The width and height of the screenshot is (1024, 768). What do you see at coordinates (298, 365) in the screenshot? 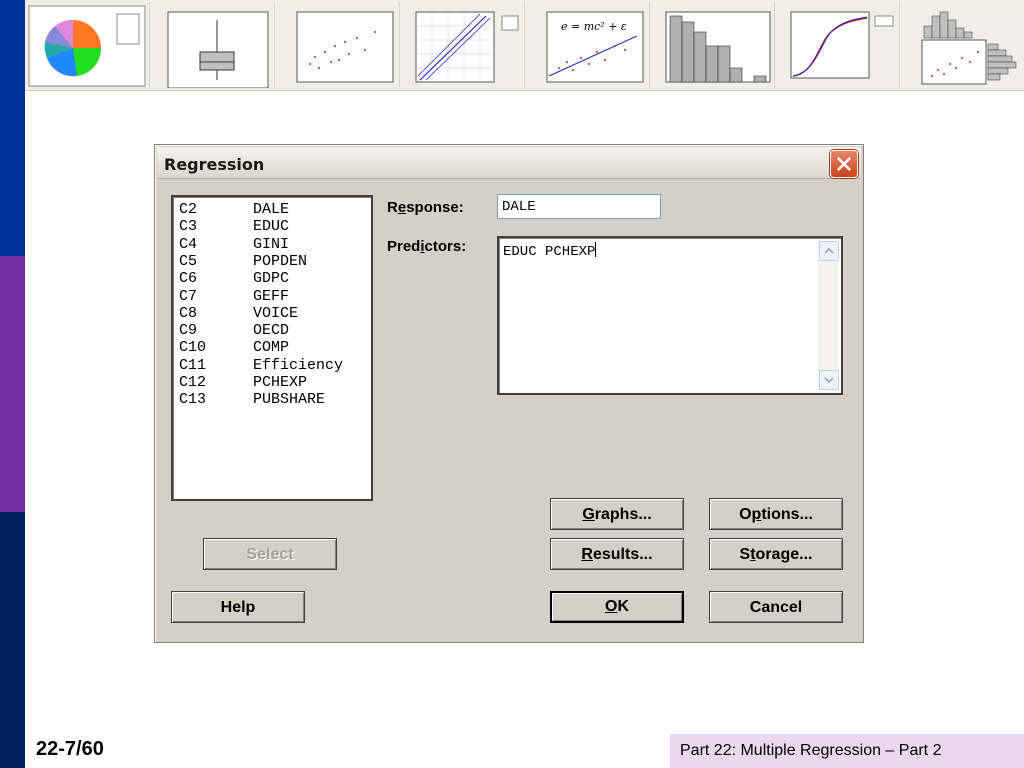
I see `variable-name: Efficiency` at bounding box center [298, 365].